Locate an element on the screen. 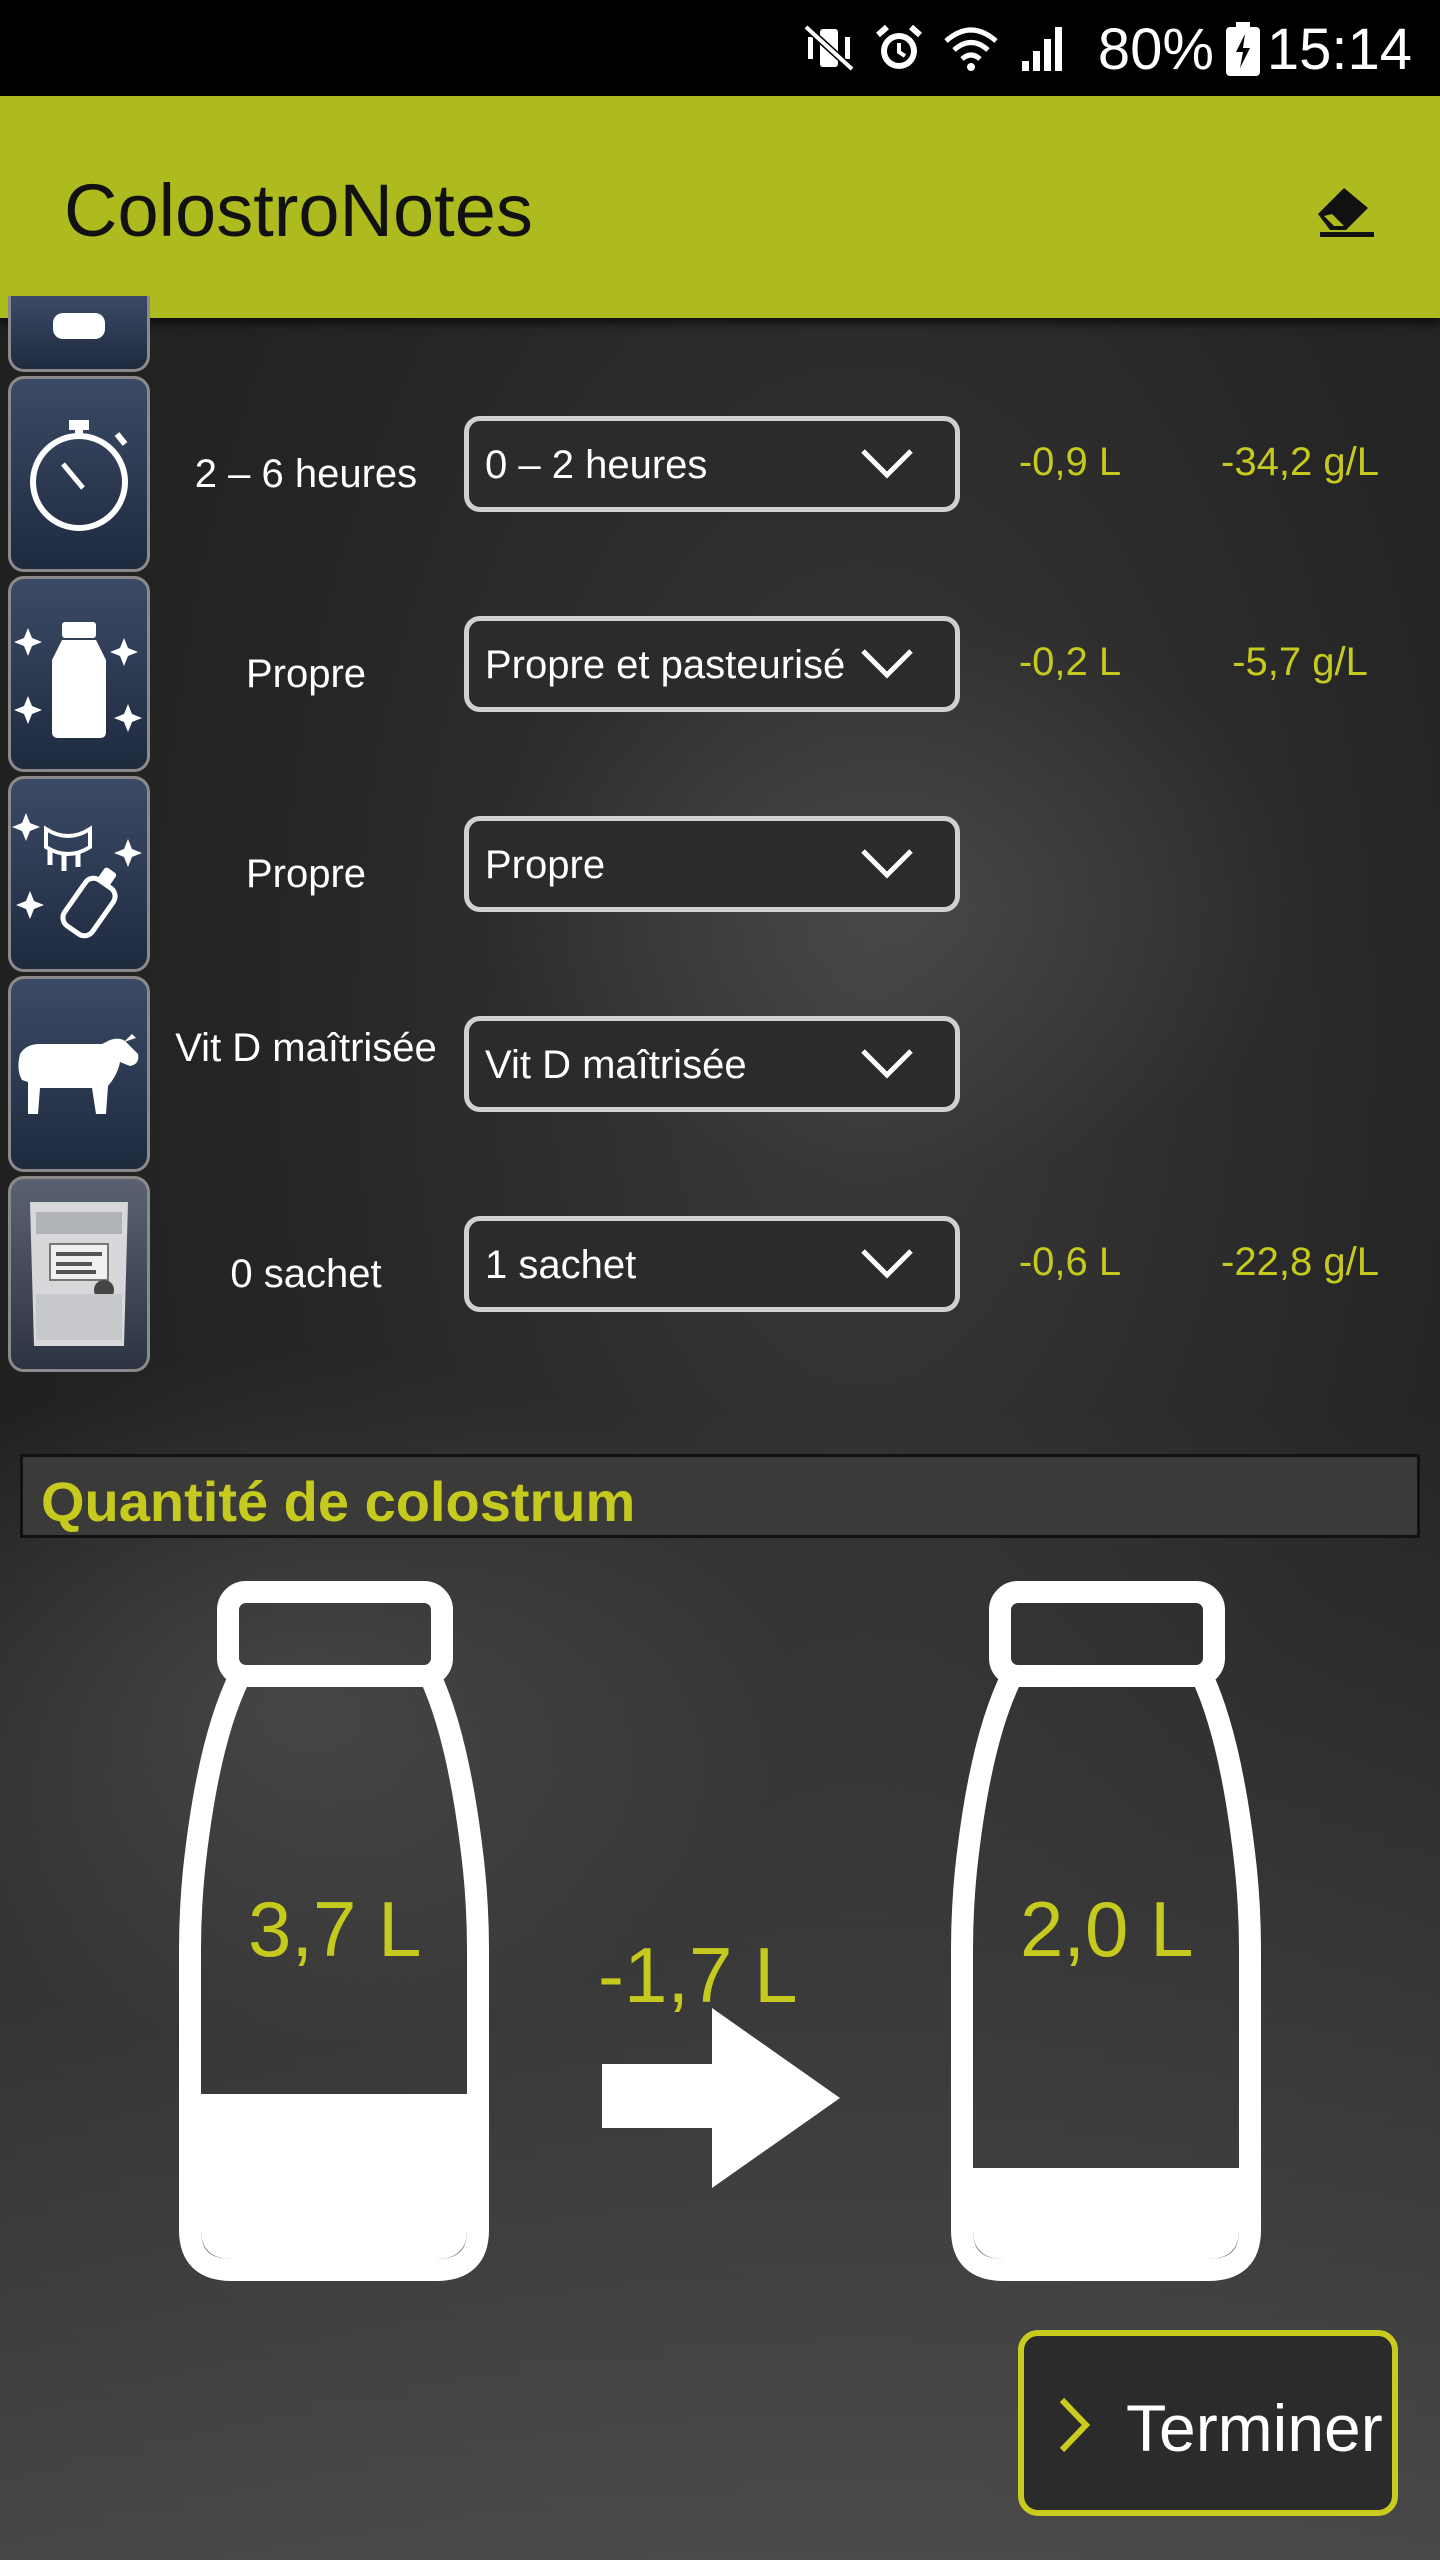 The height and width of the screenshot is (2560, 1440). battery-icon is located at coordinates (1243, 49).